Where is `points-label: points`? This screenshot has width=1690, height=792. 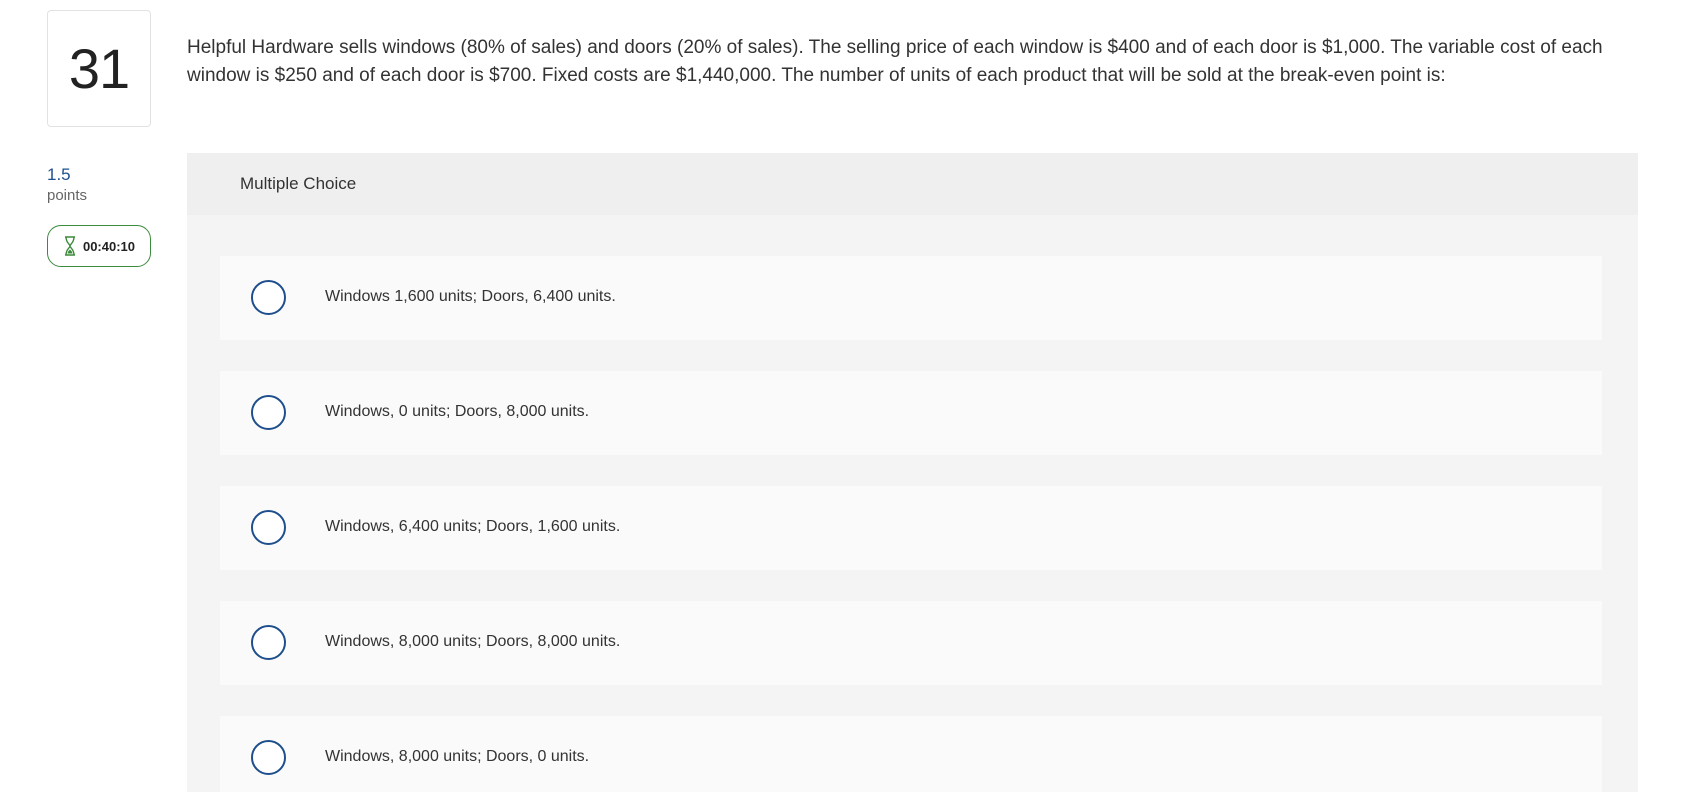
points-label: points is located at coordinates (67, 195).